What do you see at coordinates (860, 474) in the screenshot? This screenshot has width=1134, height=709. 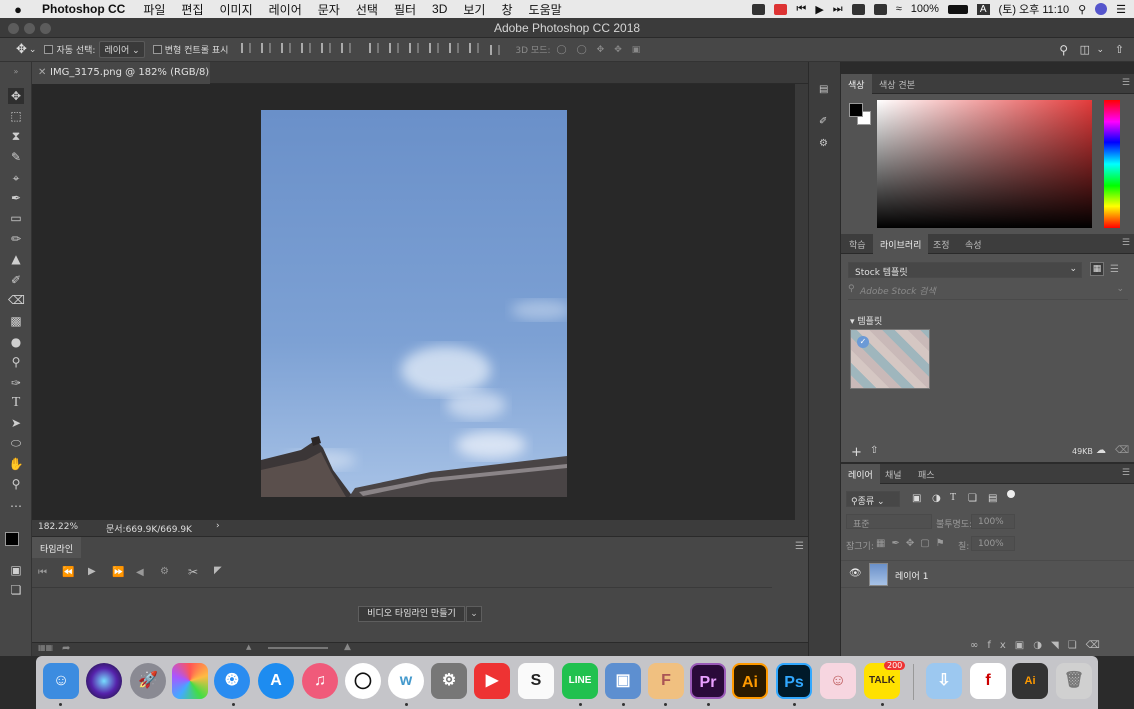 I see `tab-layers: 레이어` at bounding box center [860, 474].